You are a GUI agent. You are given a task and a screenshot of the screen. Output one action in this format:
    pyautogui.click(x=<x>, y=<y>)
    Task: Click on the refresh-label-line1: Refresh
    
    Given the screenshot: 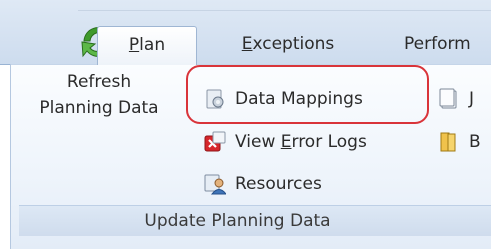 What is the action you would take?
    pyautogui.click(x=99, y=82)
    